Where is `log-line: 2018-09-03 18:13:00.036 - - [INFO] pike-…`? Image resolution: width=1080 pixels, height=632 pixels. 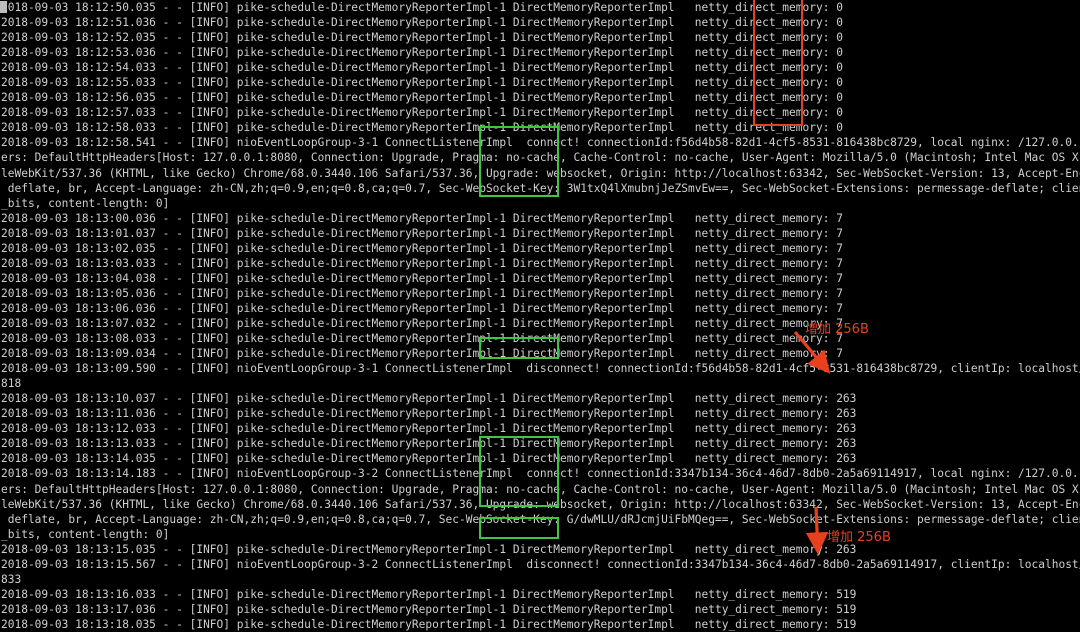
log-line: 2018-09-03 18:13:00.036 - - [INFO] pike-… is located at coordinates (422, 218).